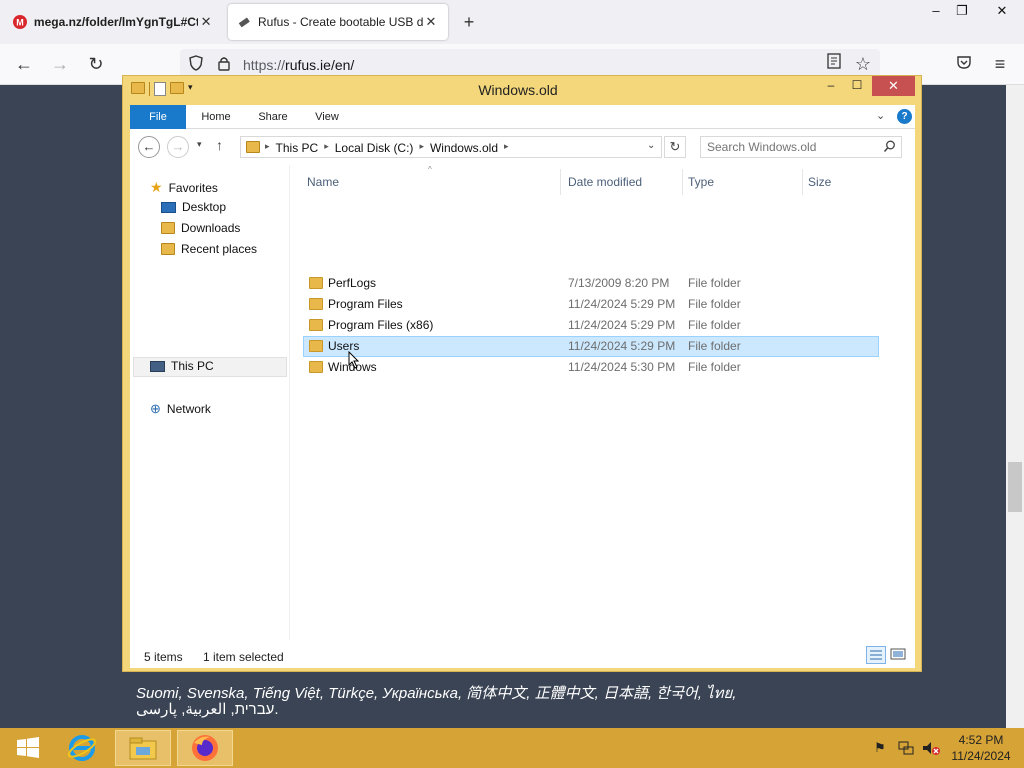 Image resolution: width=1024 pixels, height=768 pixels. What do you see at coordinates (28, 748) in the screenshot?
I see `start-button` at bounding box center [28, 748].